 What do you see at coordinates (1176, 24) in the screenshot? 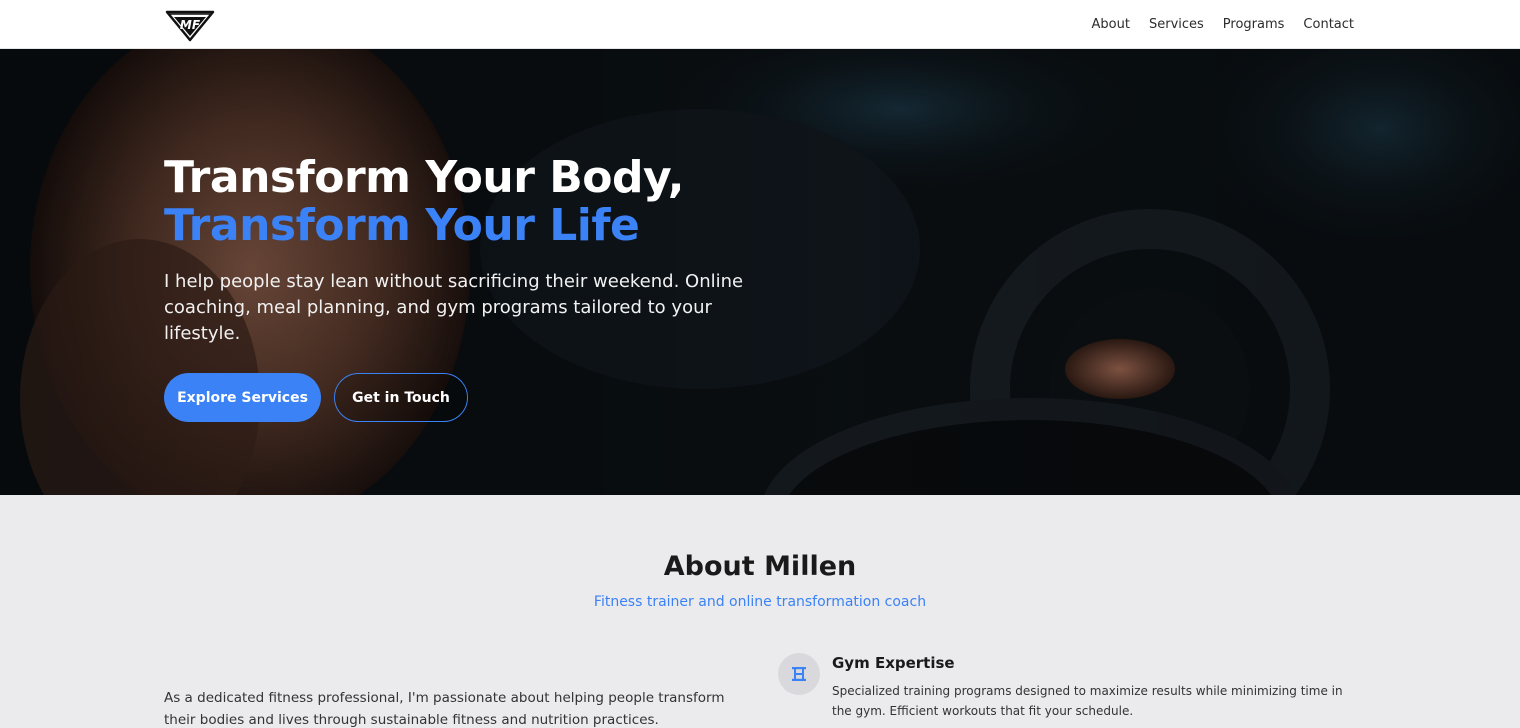
I see `nav-link-services: Services` at bounding box center [1176, 24].